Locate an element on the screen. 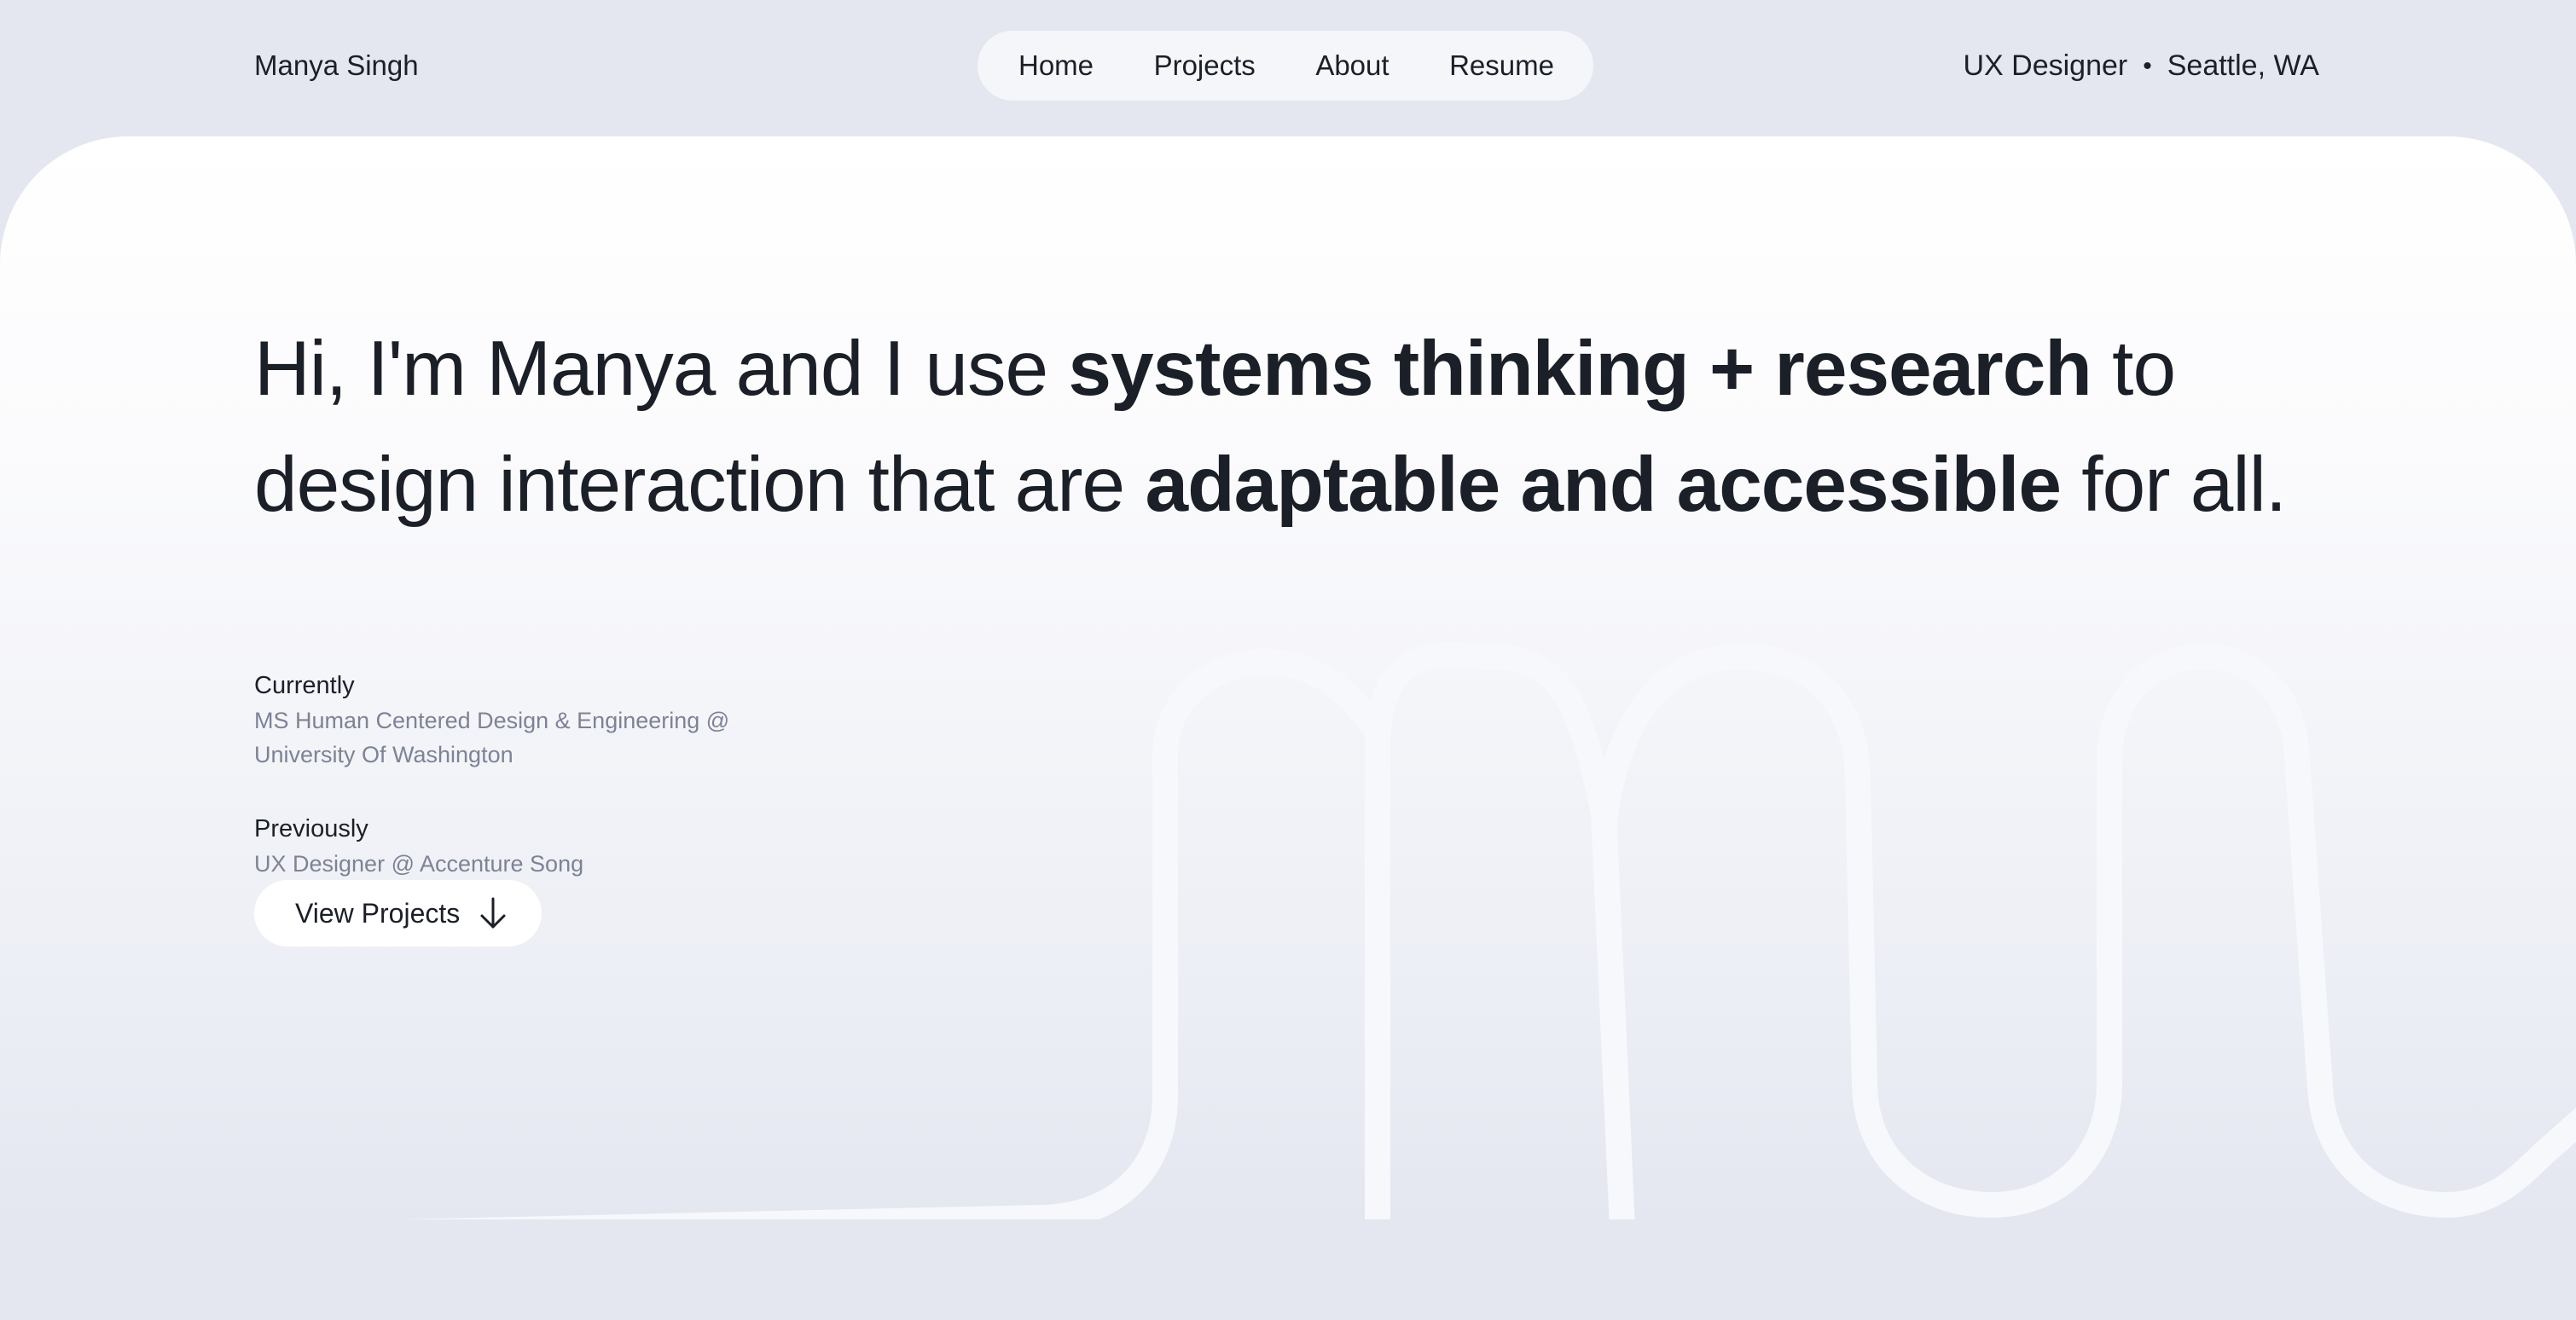 Image resolution: width=2576 pixels, height=1320 pixels. nav-projects-link: Projects is located at coordinates (1205, 65).